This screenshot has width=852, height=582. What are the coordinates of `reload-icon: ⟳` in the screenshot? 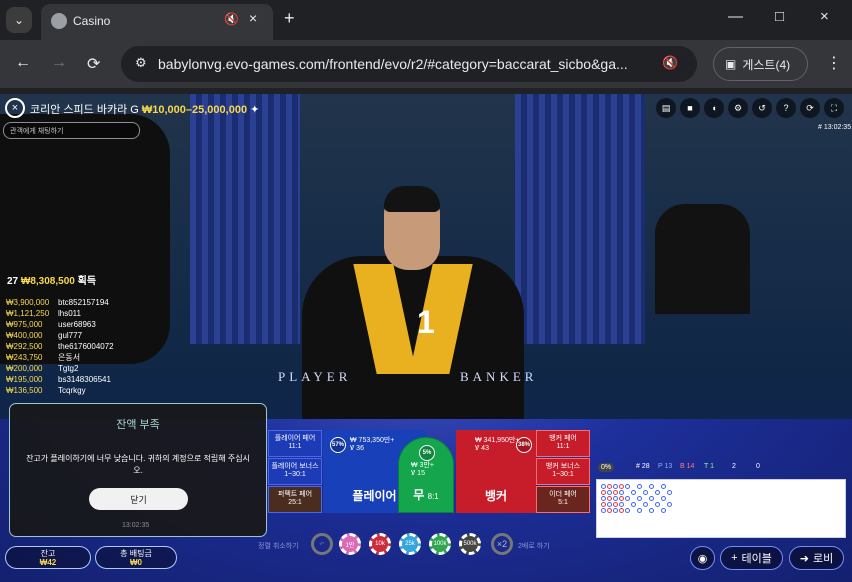 It's located at (93, 64).